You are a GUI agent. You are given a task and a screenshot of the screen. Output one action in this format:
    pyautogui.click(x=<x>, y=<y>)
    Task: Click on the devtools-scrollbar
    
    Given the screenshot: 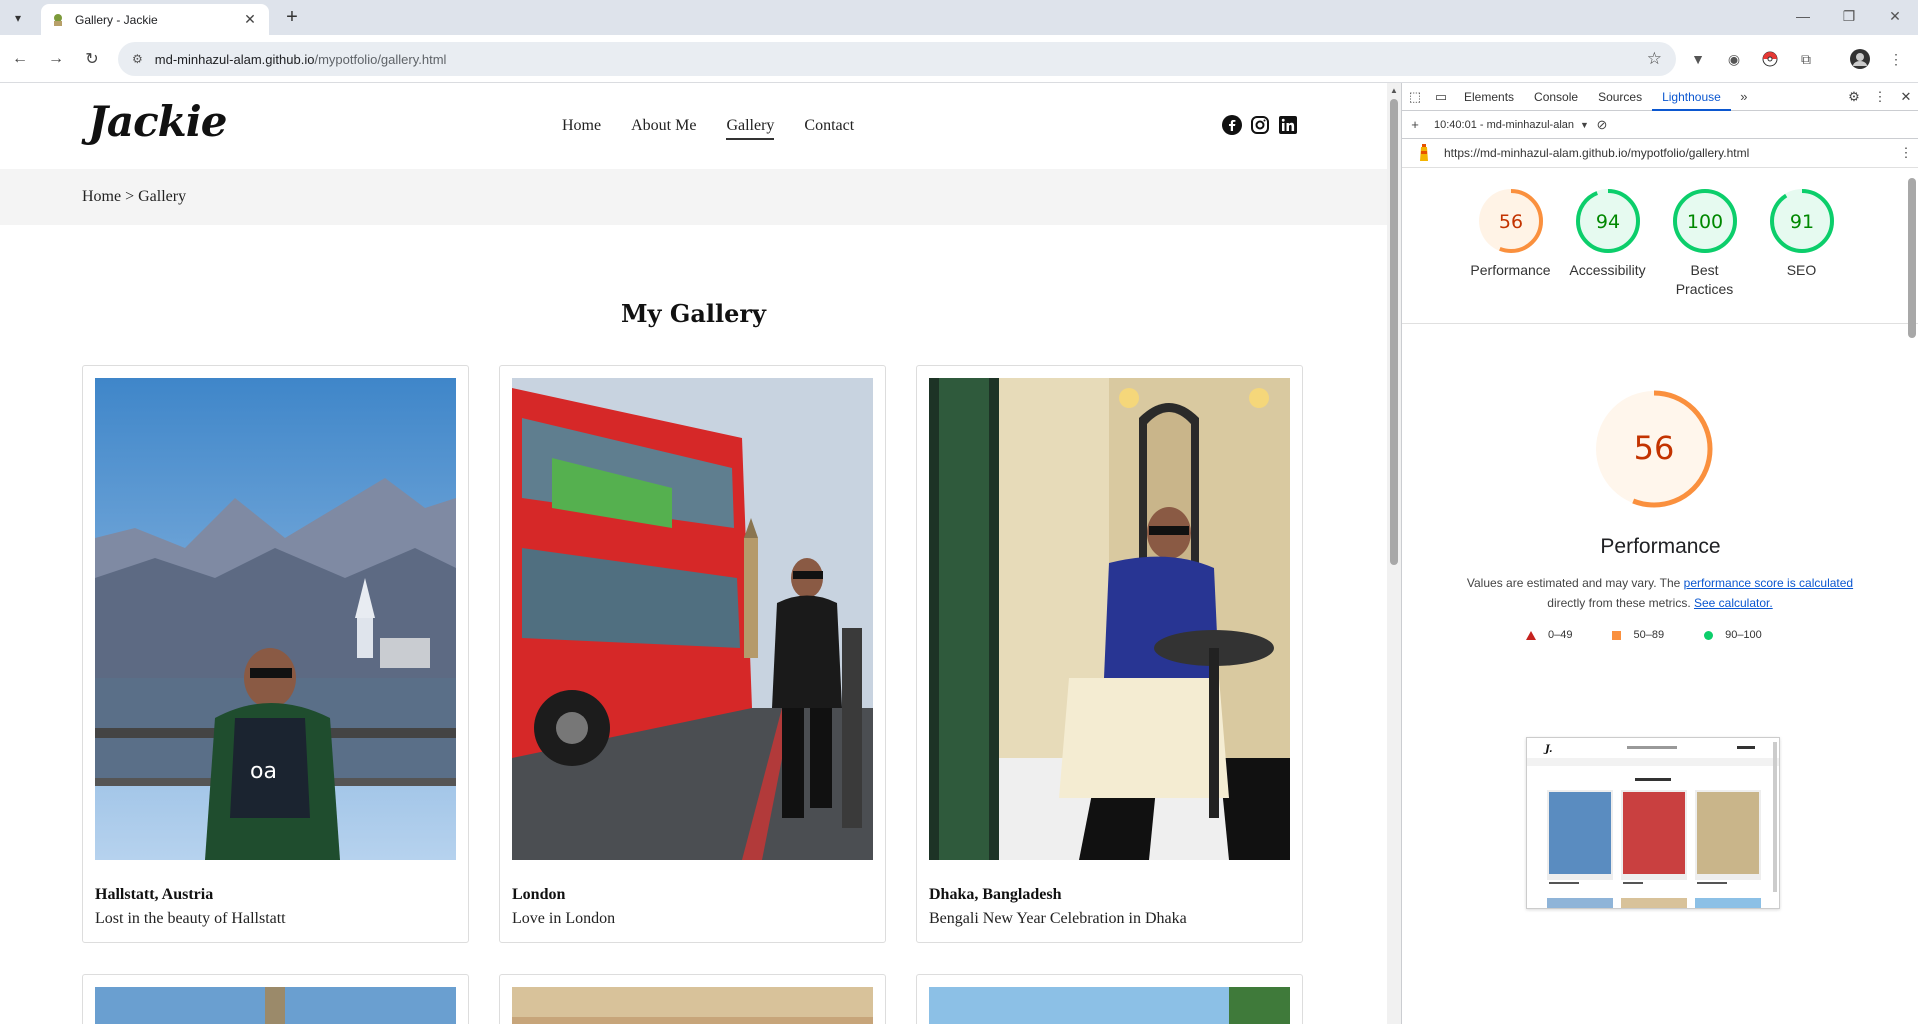 What is the action you would take?
    pyautogui.click(x=1911, y=596)
    